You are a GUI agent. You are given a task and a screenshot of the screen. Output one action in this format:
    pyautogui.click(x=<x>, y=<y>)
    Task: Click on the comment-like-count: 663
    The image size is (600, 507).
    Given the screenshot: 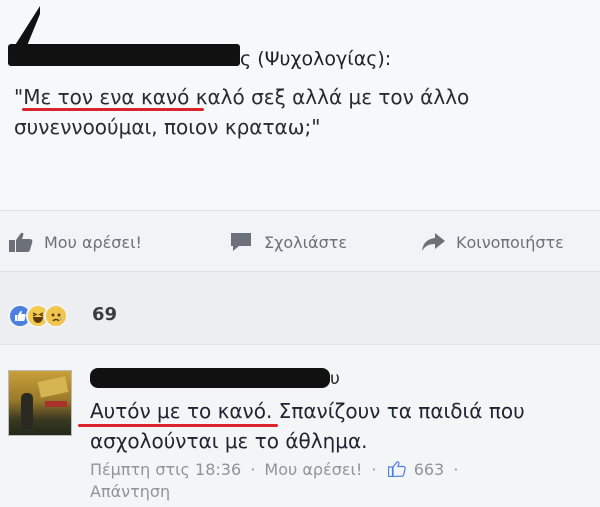 What is the action you would take?
    pyautogui.click(x=429, y=469)
    